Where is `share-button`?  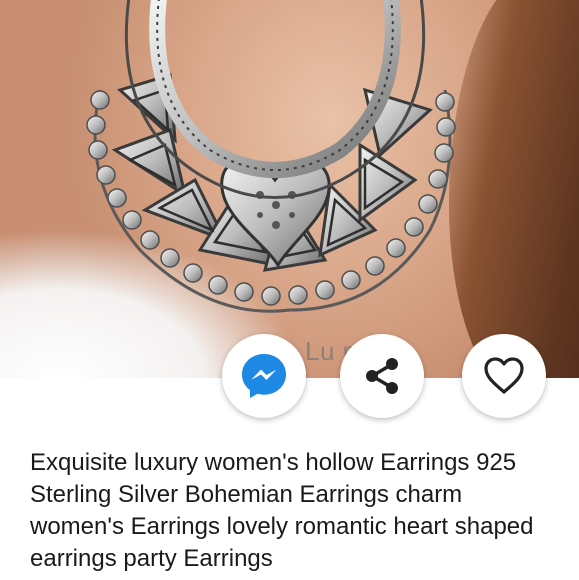 share-button is located at coordinates (382, 376).